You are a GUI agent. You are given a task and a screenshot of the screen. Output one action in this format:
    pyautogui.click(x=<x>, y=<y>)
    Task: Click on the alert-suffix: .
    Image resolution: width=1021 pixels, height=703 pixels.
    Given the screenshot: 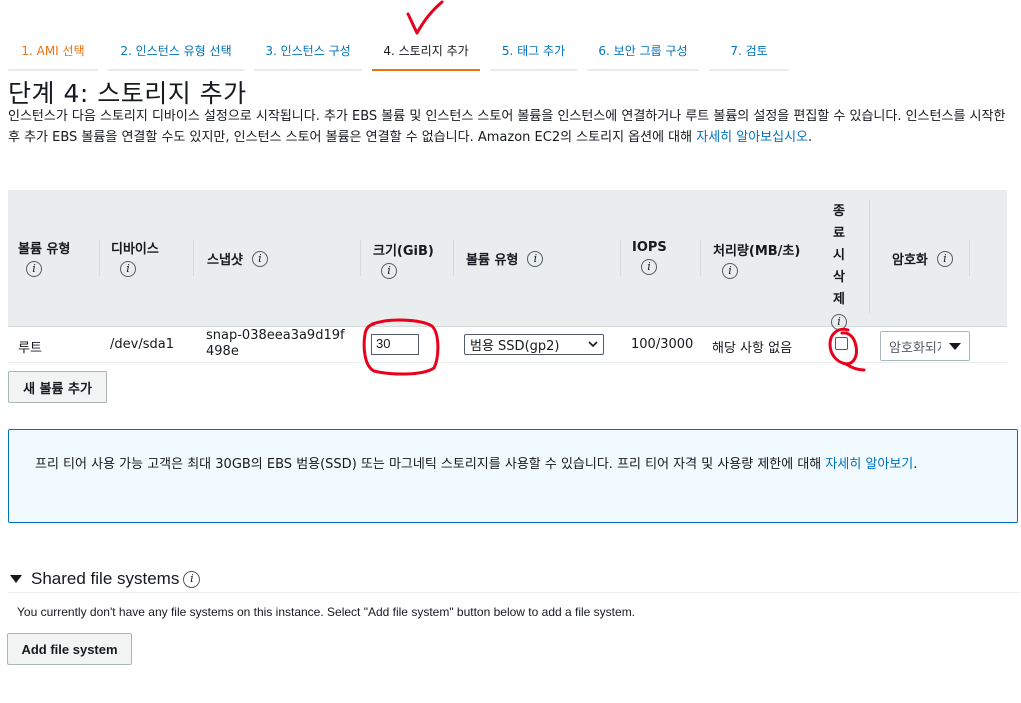 What is the action you would take?
    pyautogui.click(x=915, y=464)
    